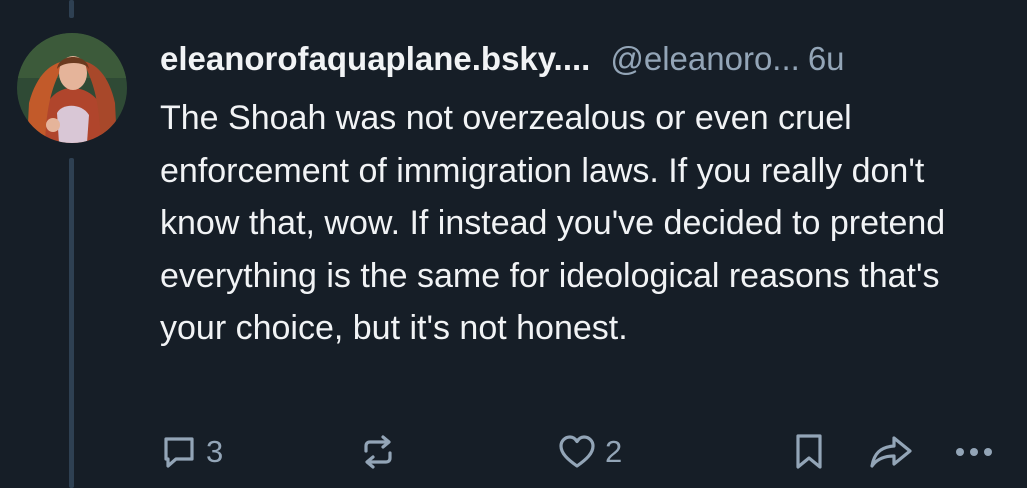  I want to click on share-button, so click(891, 452).